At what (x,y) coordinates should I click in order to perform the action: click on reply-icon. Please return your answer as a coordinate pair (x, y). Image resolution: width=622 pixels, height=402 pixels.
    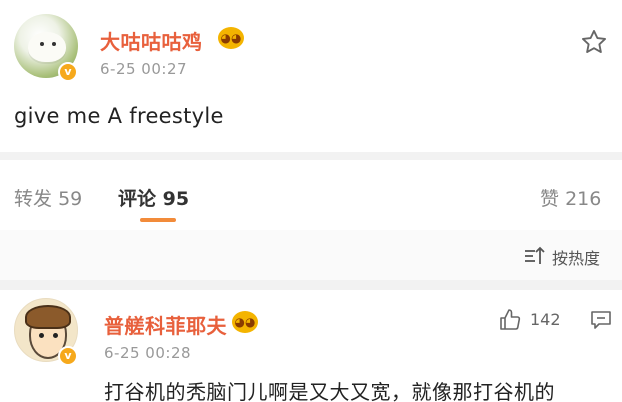
    Looking at the image, I should click on (601, 320).